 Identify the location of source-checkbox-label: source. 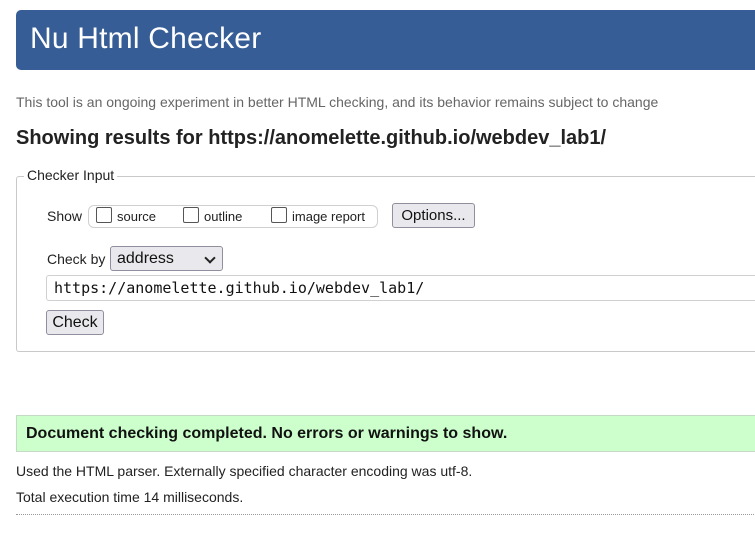
(136, 216).